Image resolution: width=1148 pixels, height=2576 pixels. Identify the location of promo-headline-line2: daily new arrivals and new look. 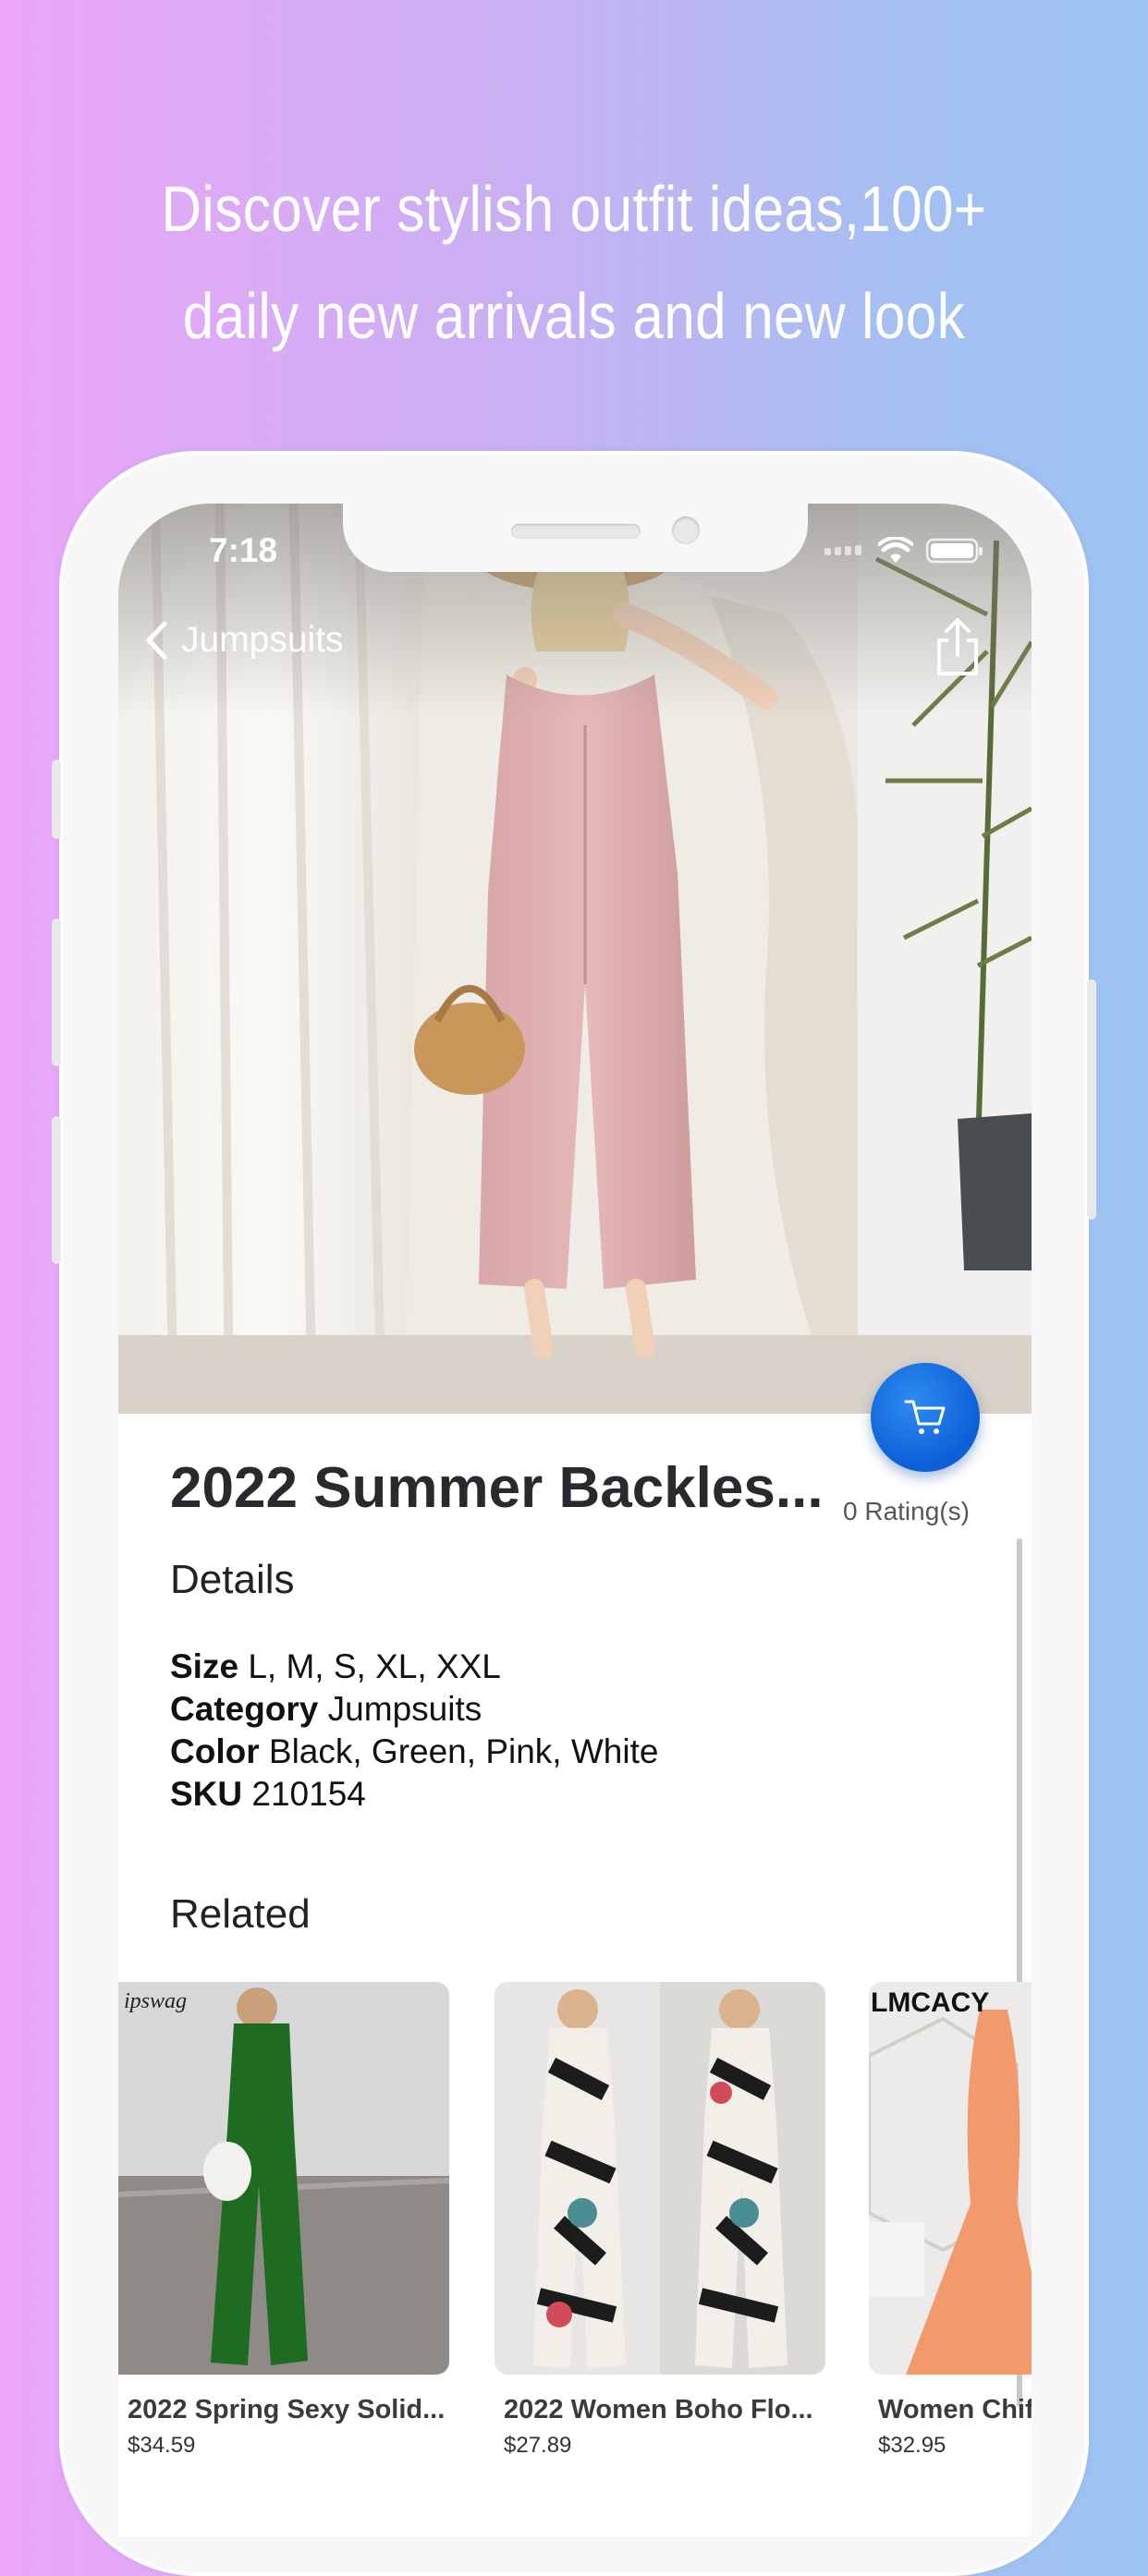
(574, 316).